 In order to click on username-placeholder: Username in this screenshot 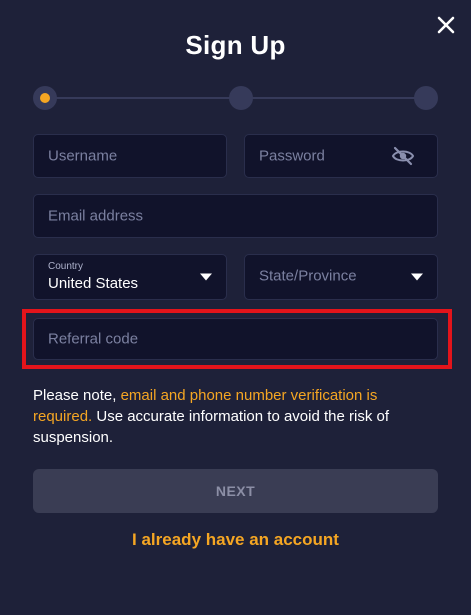, I will do `click(83, 156)`.